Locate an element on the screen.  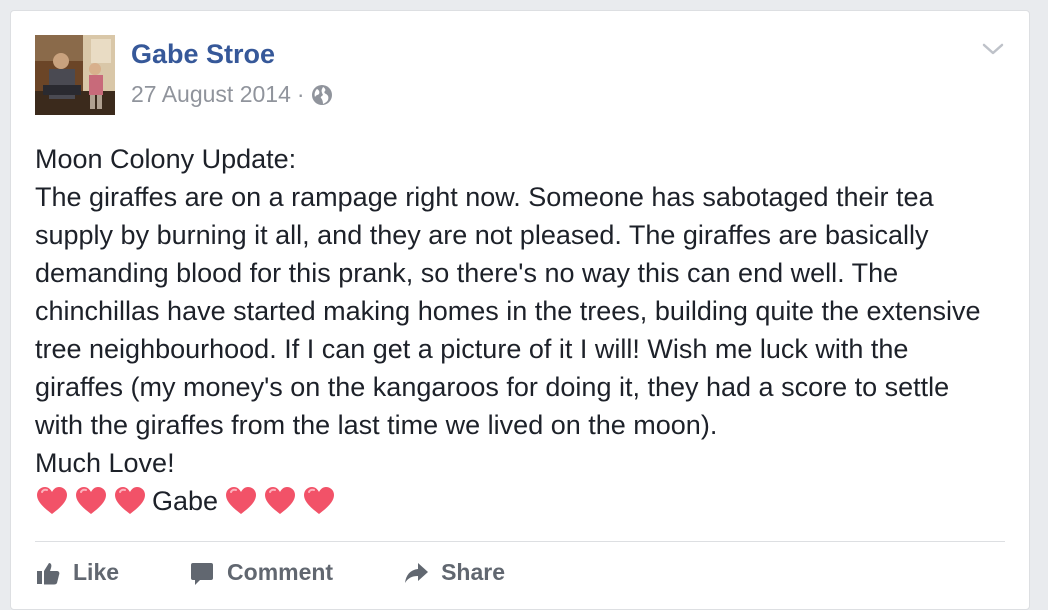
share-label: Share is located at coordinates (473, 572).